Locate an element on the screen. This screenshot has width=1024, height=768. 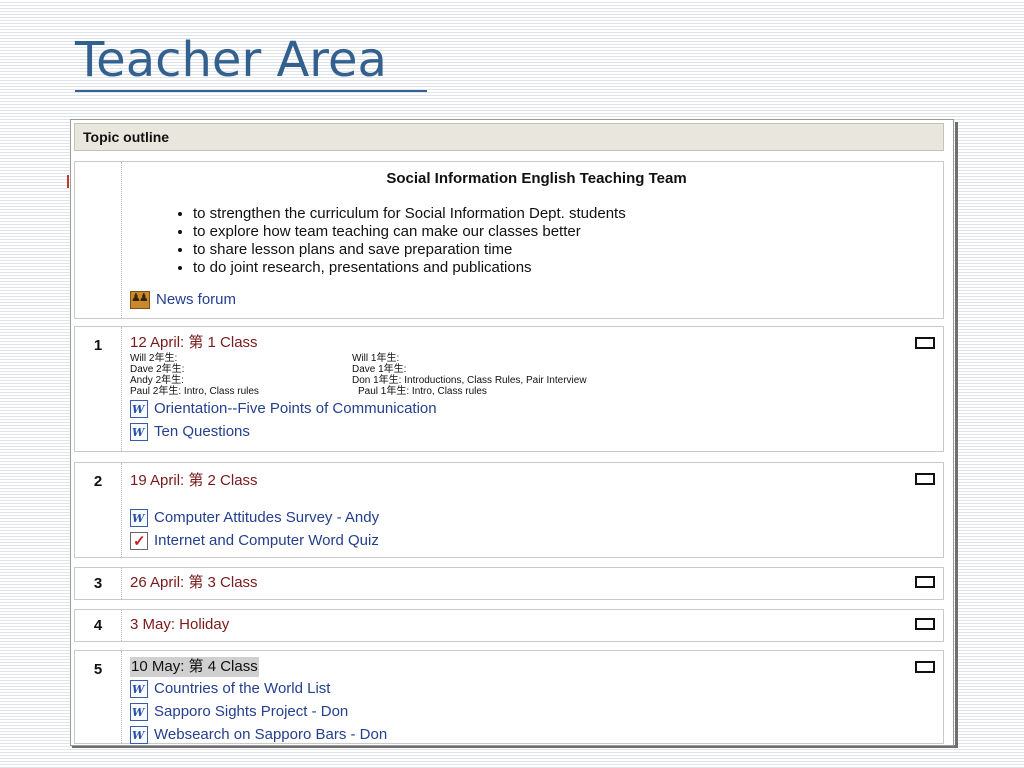
resource-link: Countries of the World List is located at coordinates (516, 688).